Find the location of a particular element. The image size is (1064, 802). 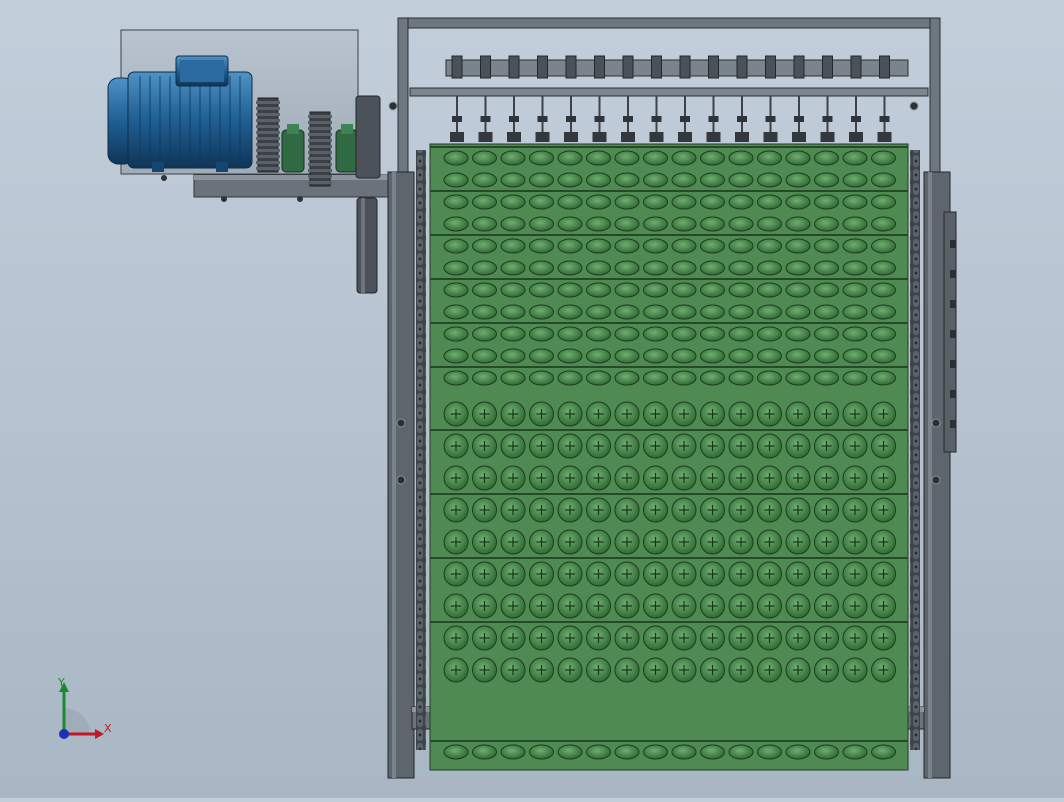

electric-motor is located at coordinates (180, 113).